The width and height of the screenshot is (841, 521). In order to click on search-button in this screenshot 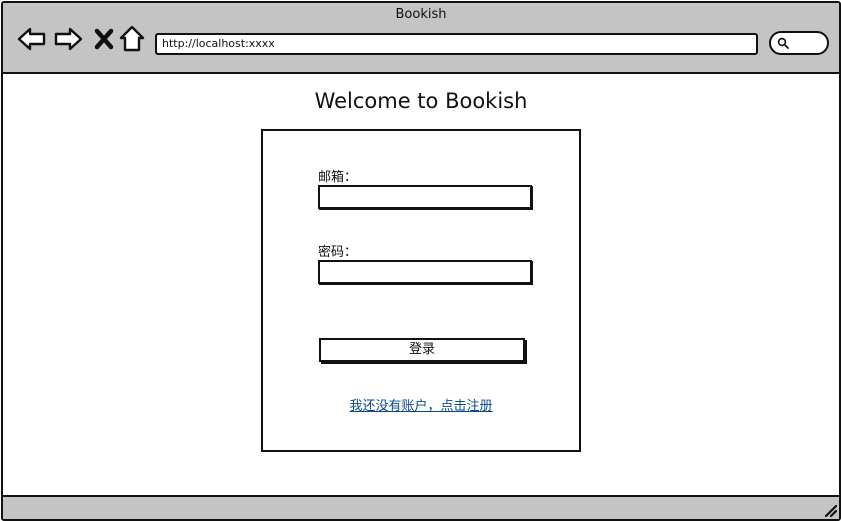, I will do `click(799, 43)`.